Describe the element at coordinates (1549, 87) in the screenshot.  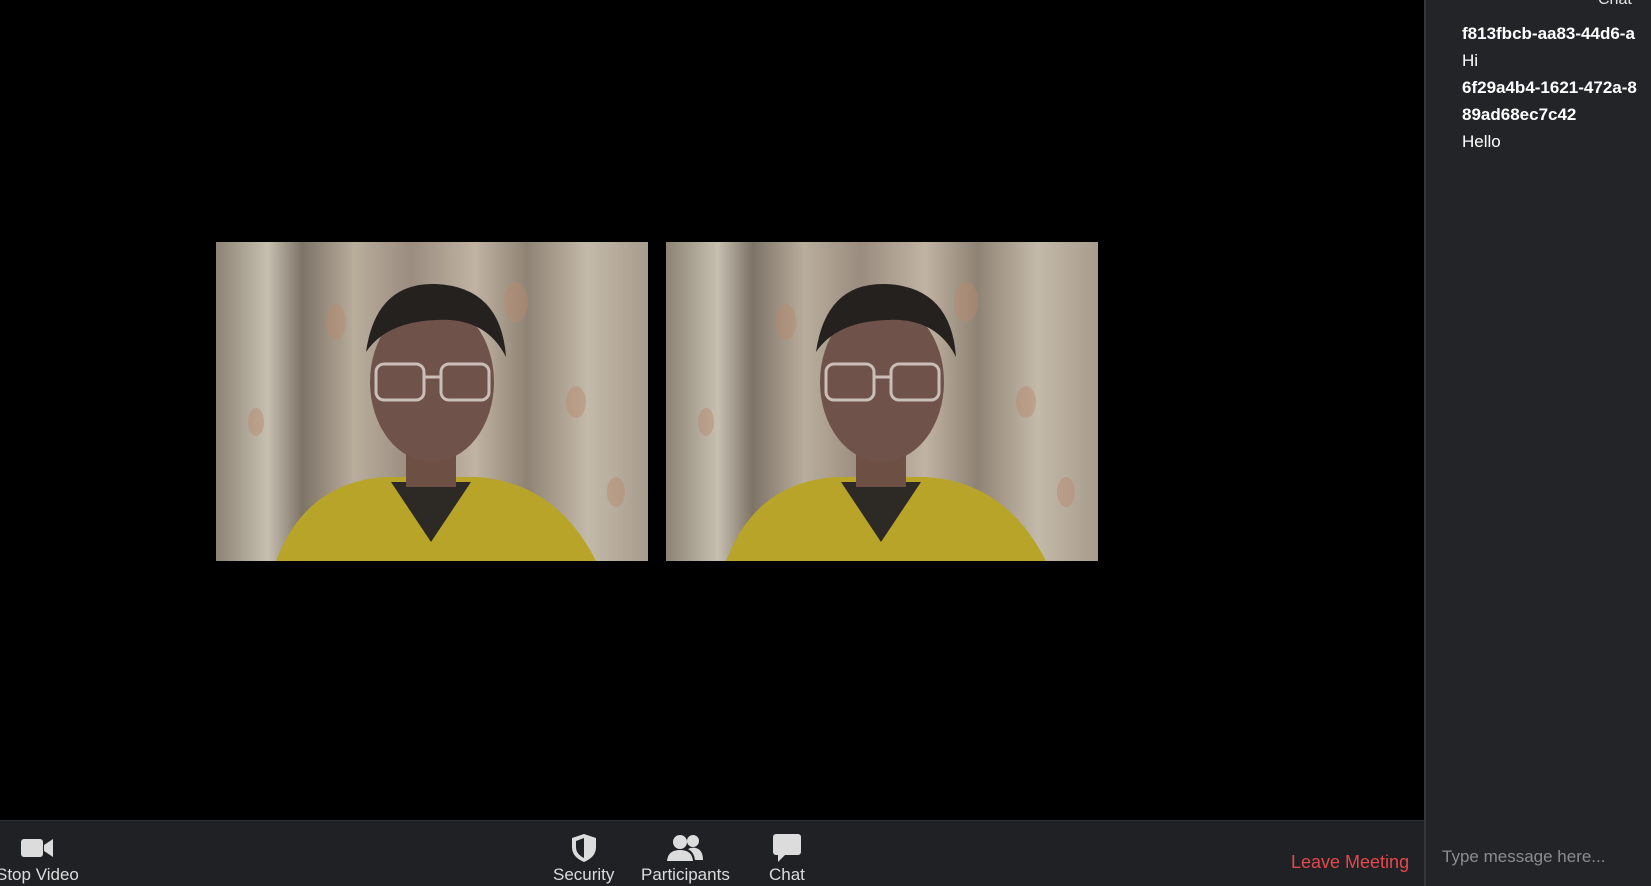
I see `chat-message-sender: 6f29a4b4-1621-472a-8` at that location.